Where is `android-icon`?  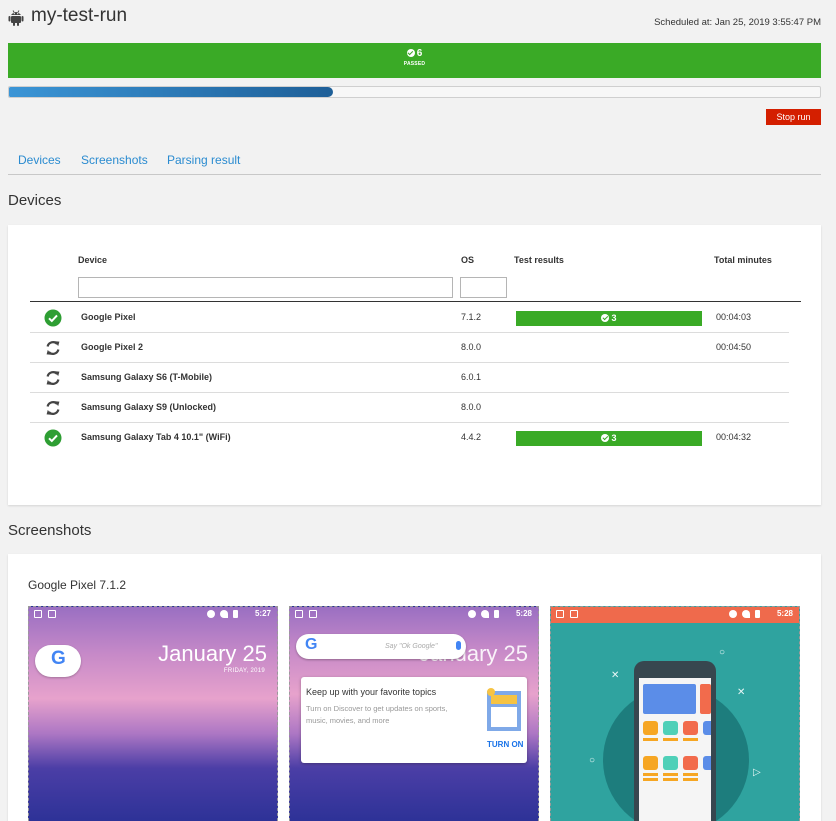 android-icon is located at coordinates (16, 18).